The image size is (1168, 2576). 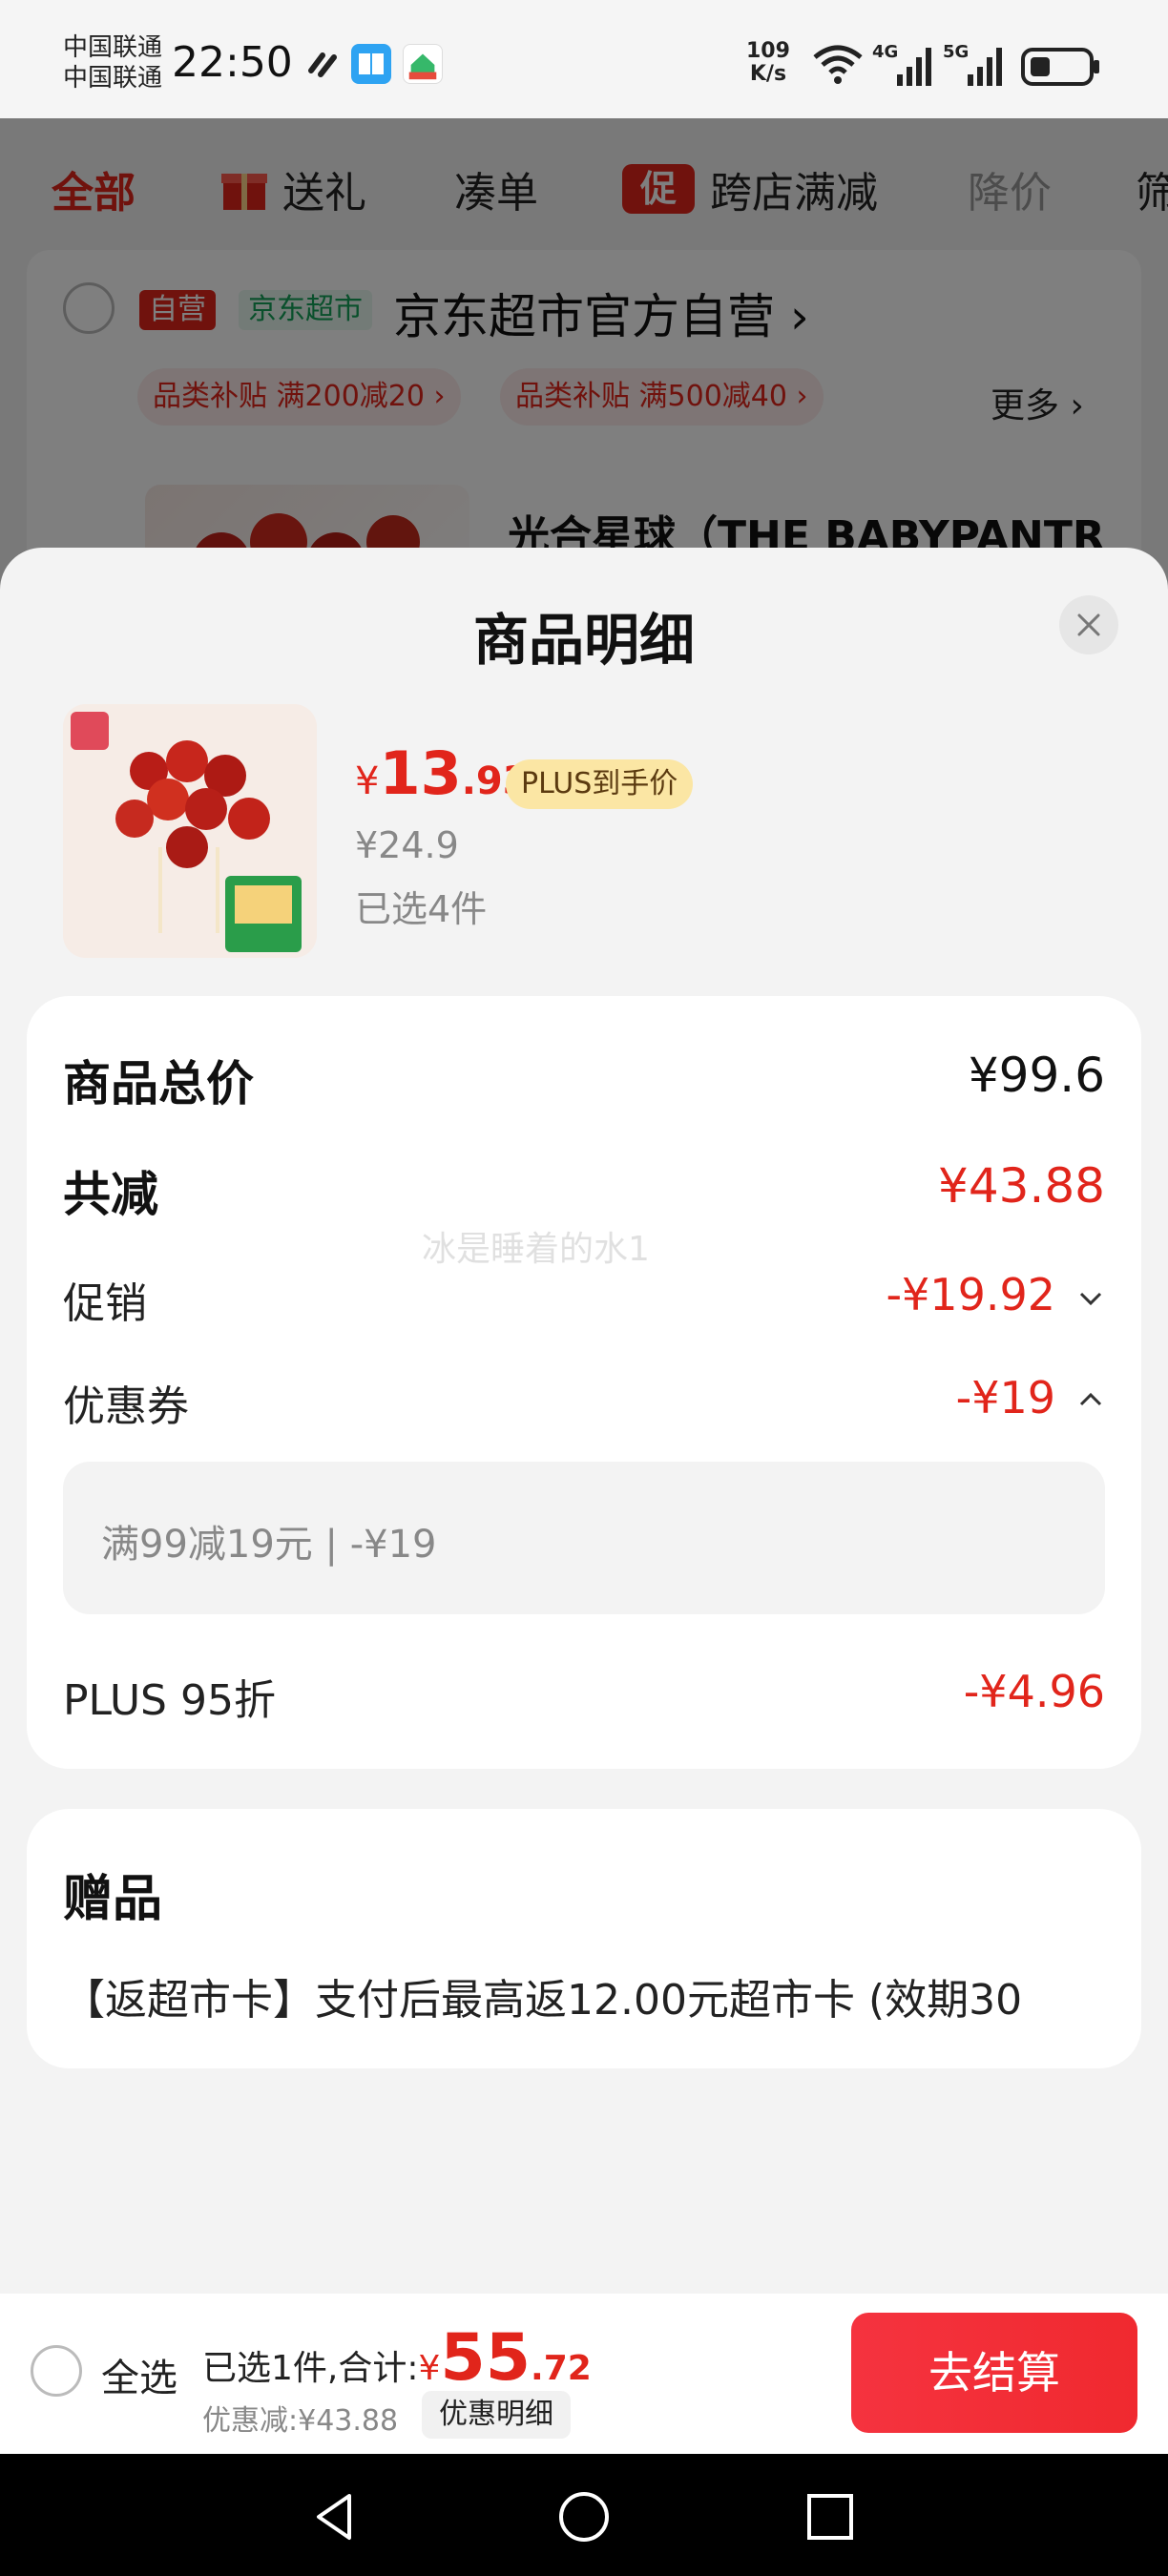 What do you see at coordinates (1021, 1186) in the screenshot?
I see `total-reduction-value: ¥43.88` at bounding box center [1021, 1186].